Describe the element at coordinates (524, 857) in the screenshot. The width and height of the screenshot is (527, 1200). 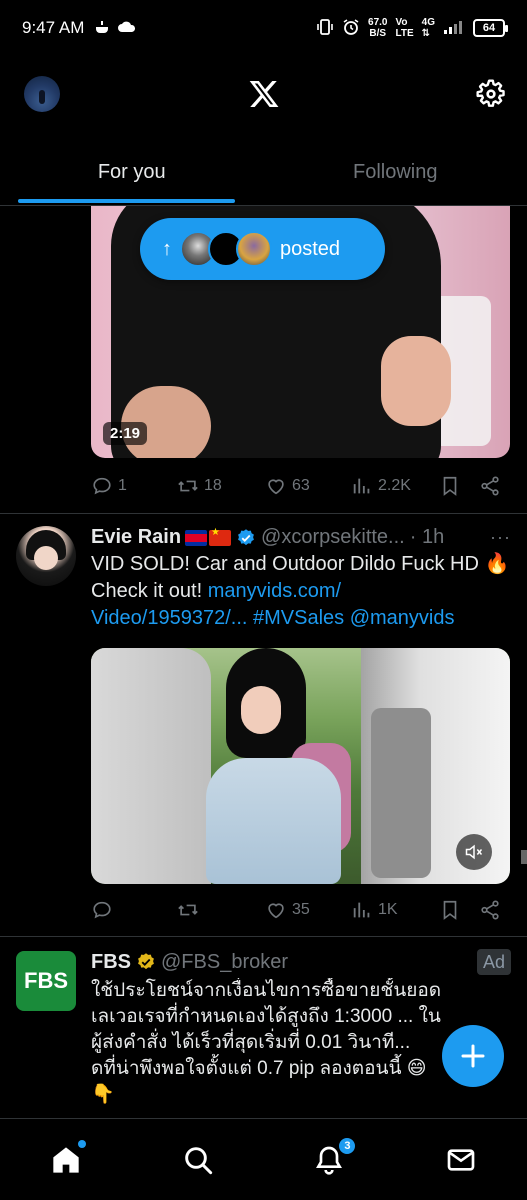
I see `scrollbar` at that location.